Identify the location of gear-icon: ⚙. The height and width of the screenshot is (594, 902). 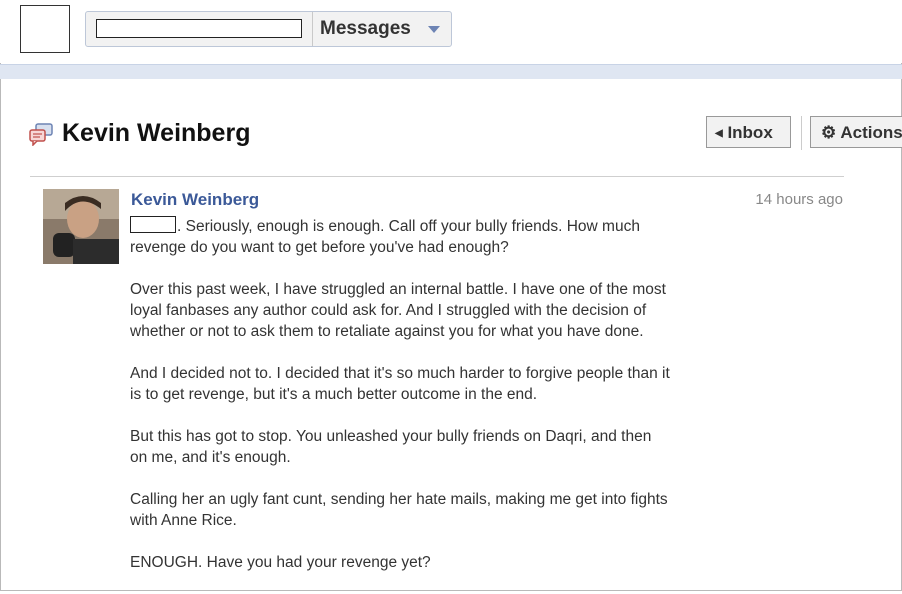
(829, 132).